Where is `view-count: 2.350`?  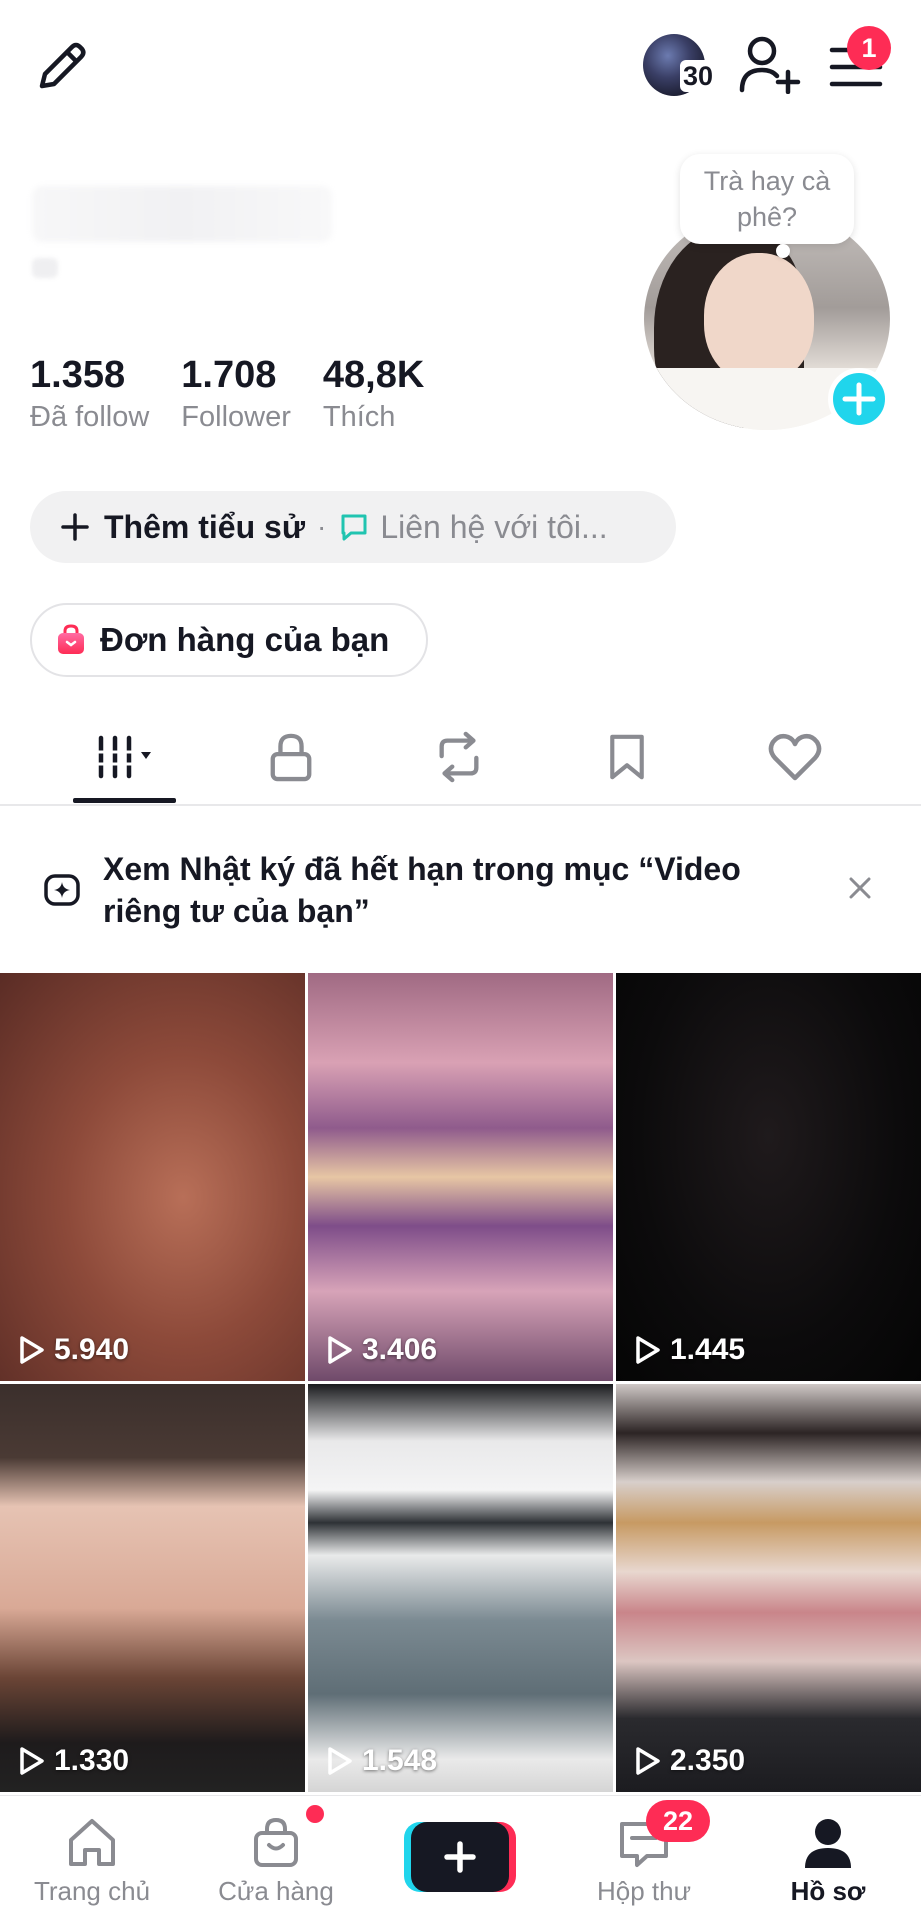
view-count: 2.350 is located at coordinates (688, 1761).